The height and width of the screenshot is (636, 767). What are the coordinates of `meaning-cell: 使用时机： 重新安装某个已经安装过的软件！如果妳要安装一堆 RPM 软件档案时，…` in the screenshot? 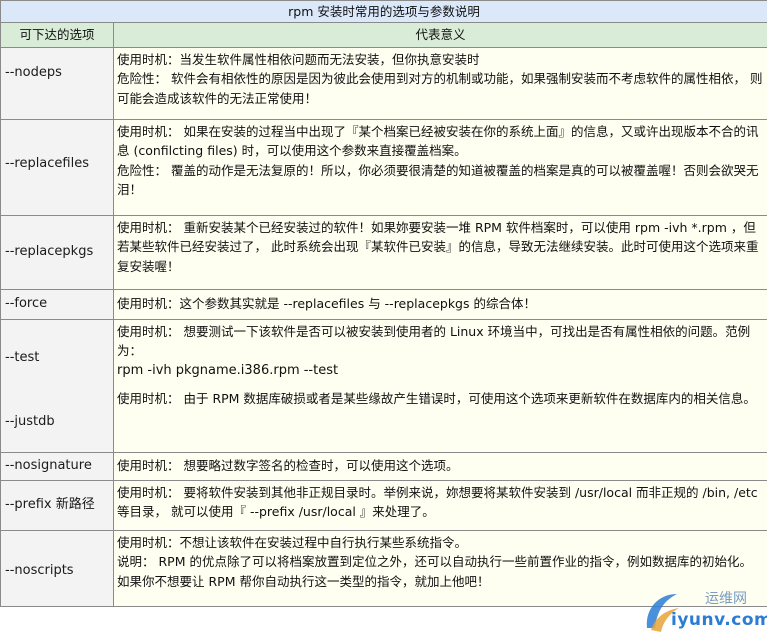 It's located at (439, 252).